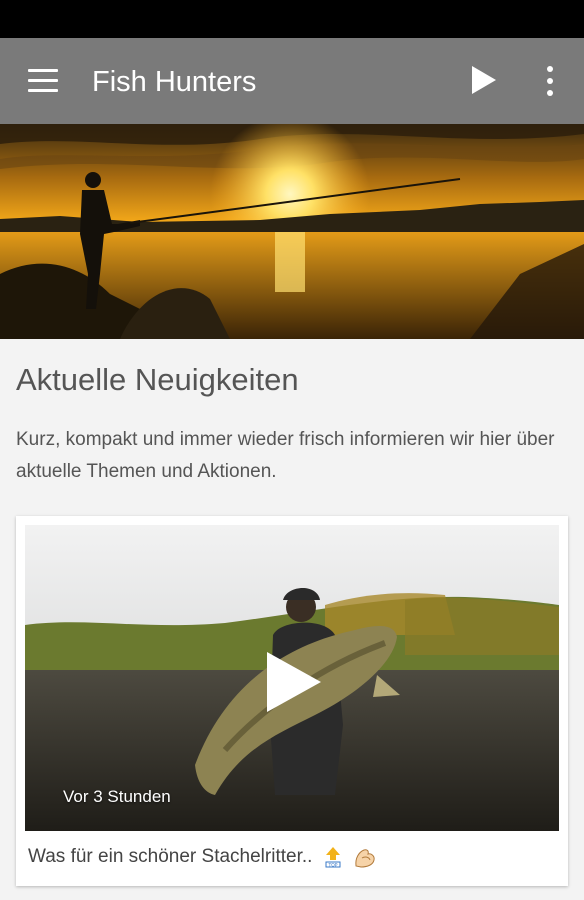  What do you see at coordinates (332, 866) in the screenshot?
I see `svg-text: TOP` at bounding box center [332, 866].